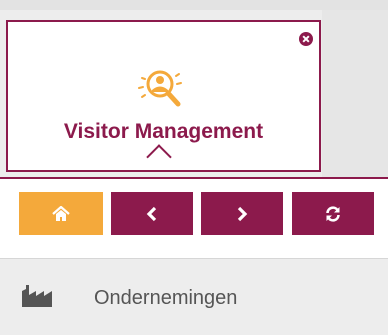  I want to click on visitor-search-icon, so click(160, 88).